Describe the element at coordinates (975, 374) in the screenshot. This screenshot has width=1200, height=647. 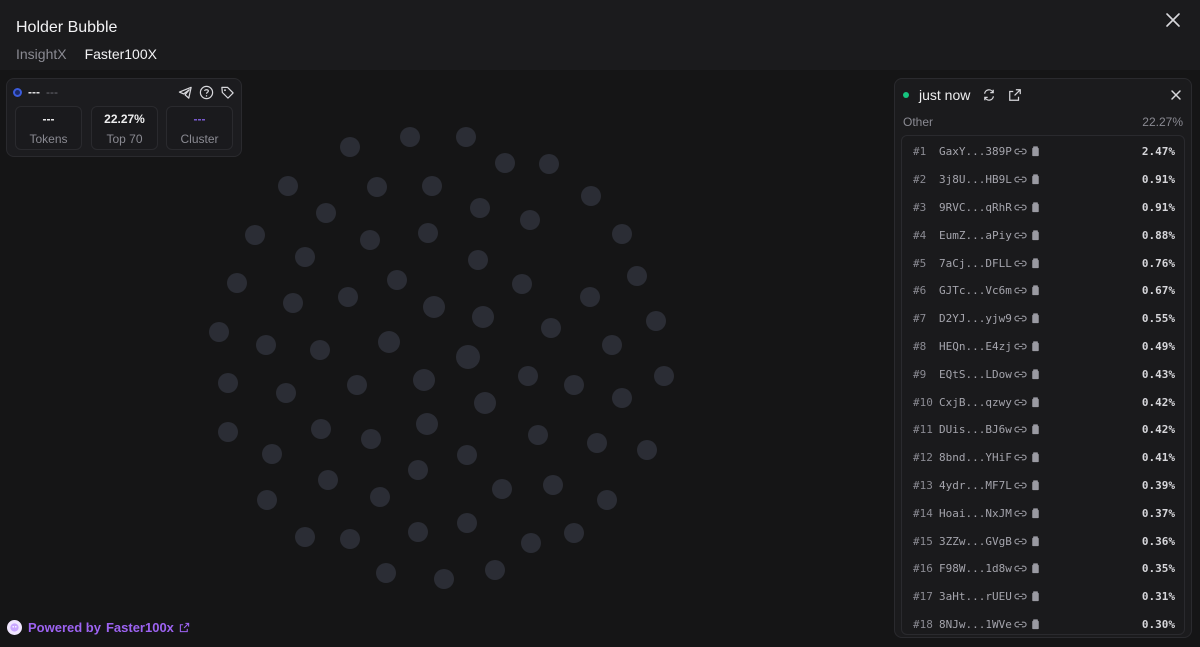
I see `holder-address: EQtS...LDow` at that location.